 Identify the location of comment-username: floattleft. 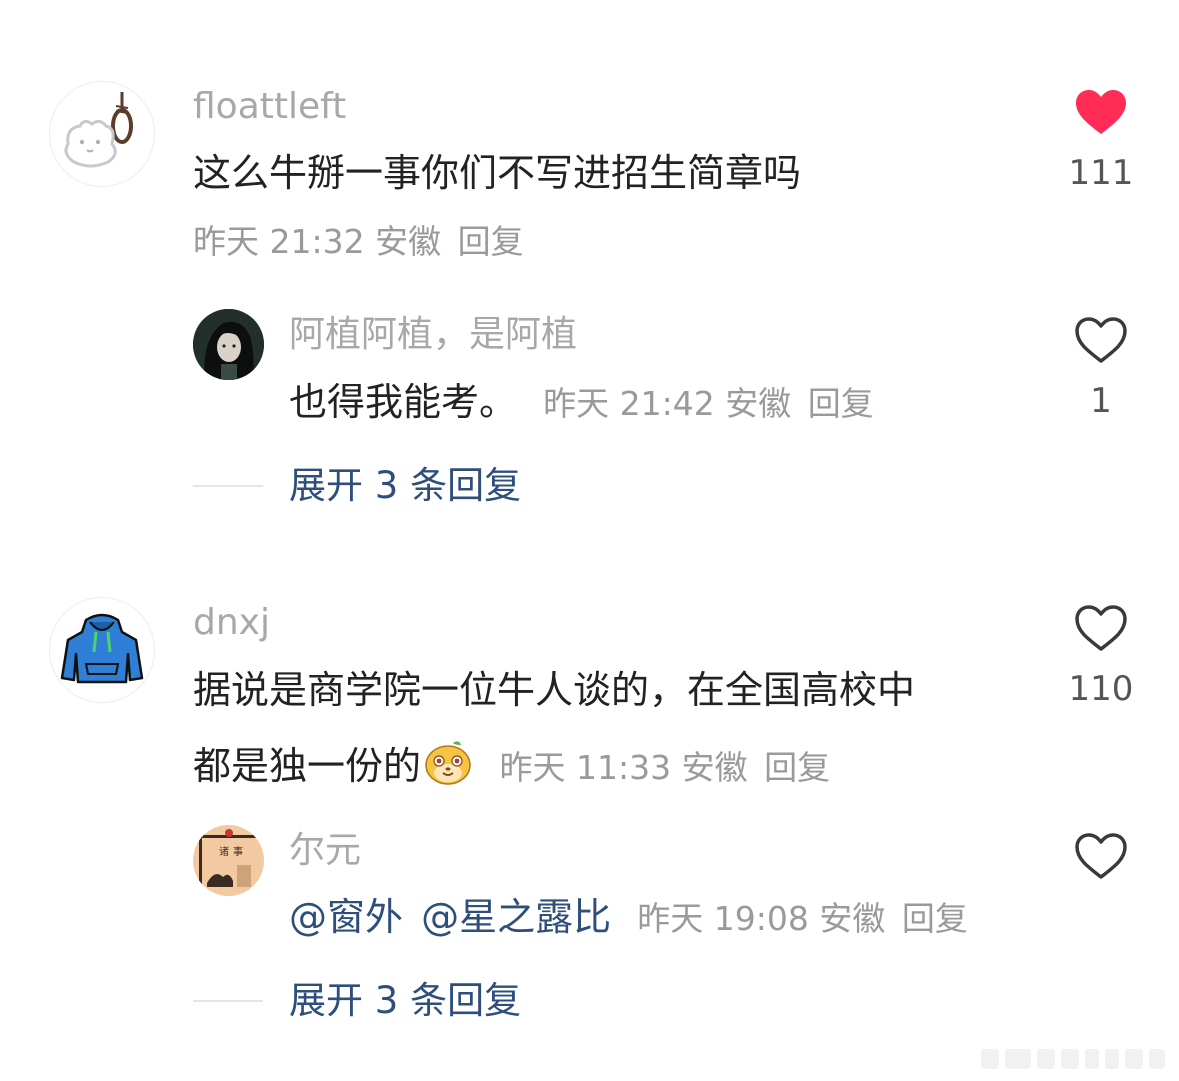
(269, 107).